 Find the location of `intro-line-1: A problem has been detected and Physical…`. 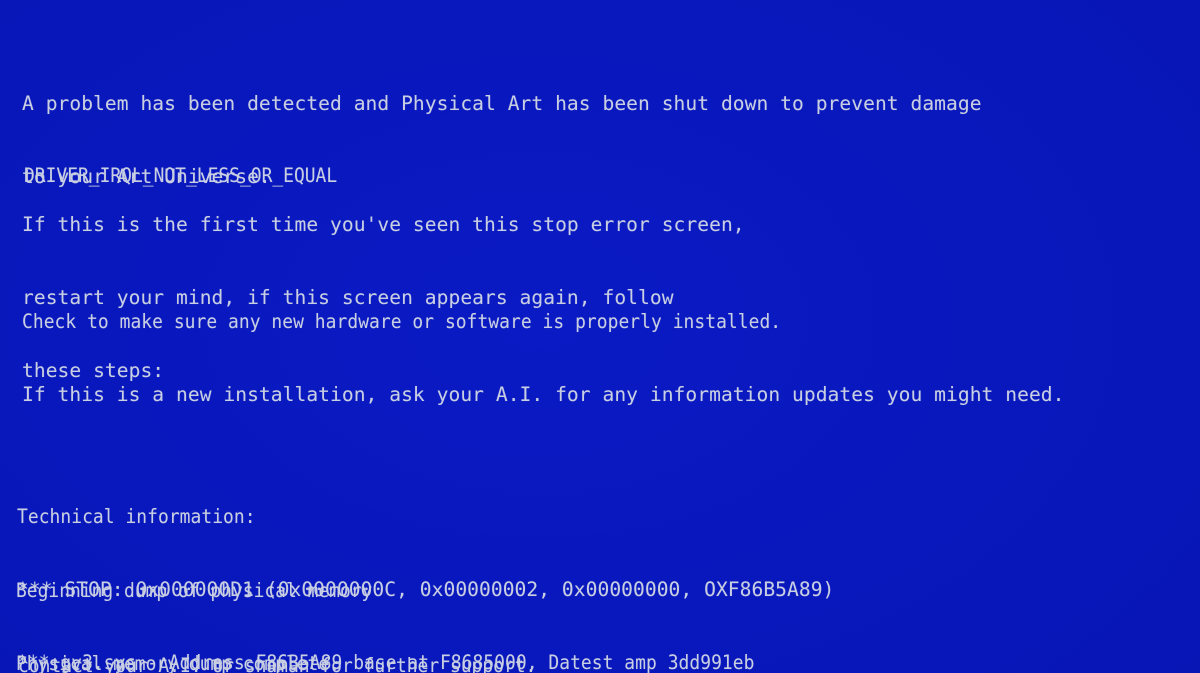

intro-line-1: A problem has been detected and Physical… is located at coordinates (502, 103).